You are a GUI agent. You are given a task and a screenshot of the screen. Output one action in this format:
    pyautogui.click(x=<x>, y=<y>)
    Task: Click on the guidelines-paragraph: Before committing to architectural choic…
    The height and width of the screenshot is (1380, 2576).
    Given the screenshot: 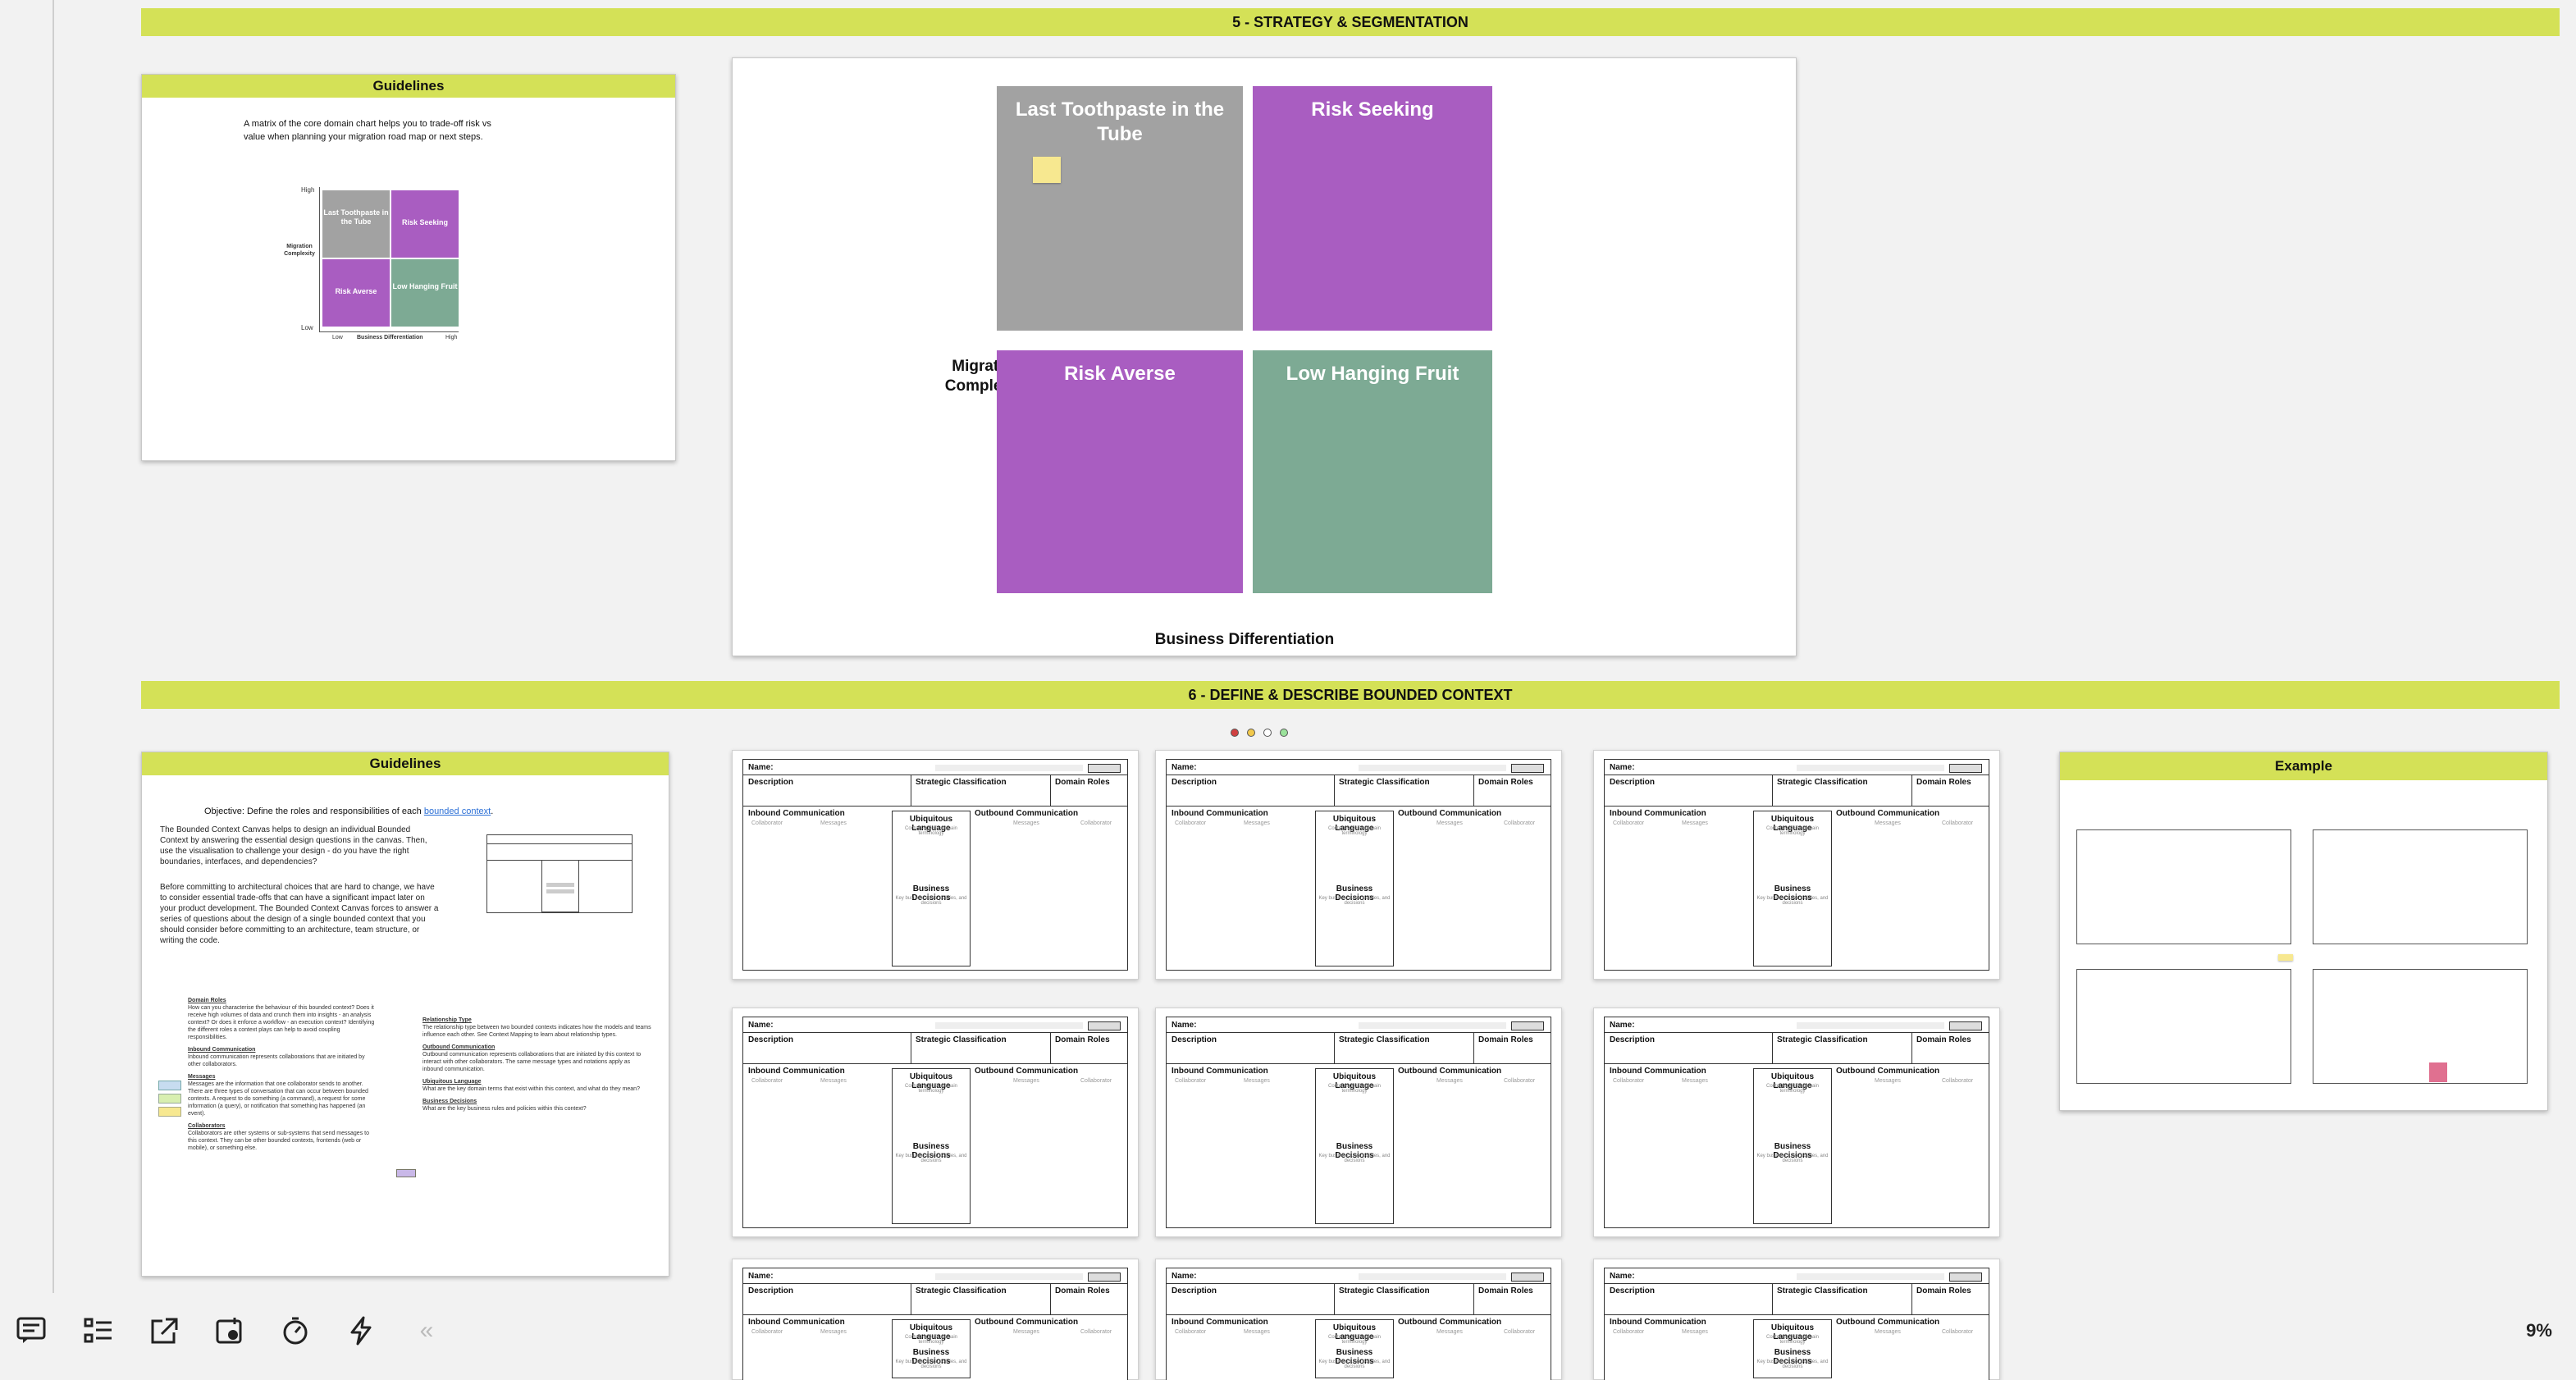 What is the action you would take?
    pyautogui.click(x=299, y=914)
    